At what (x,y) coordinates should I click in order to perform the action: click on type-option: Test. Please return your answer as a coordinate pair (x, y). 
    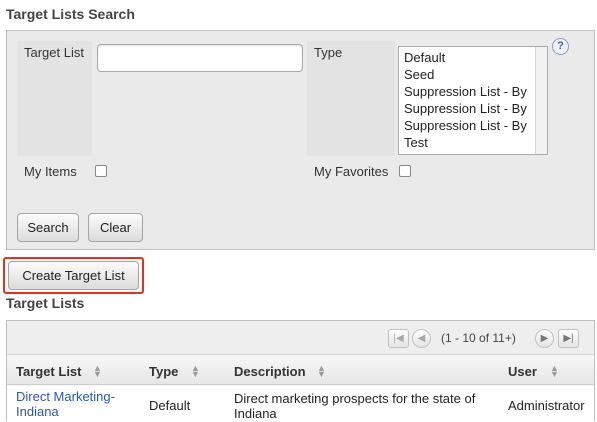
    Looking at the image, I should click on (416, 142).